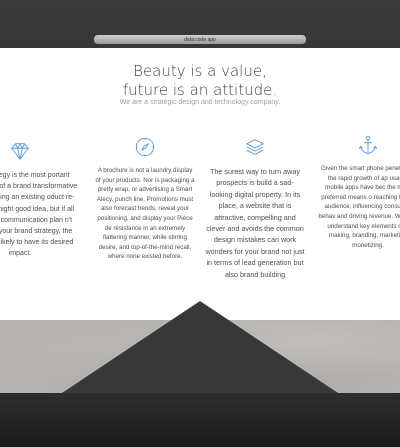 The height and width of the screenshot is (447, 400). I want to click on window-title: data:code app, so click(200, 39).